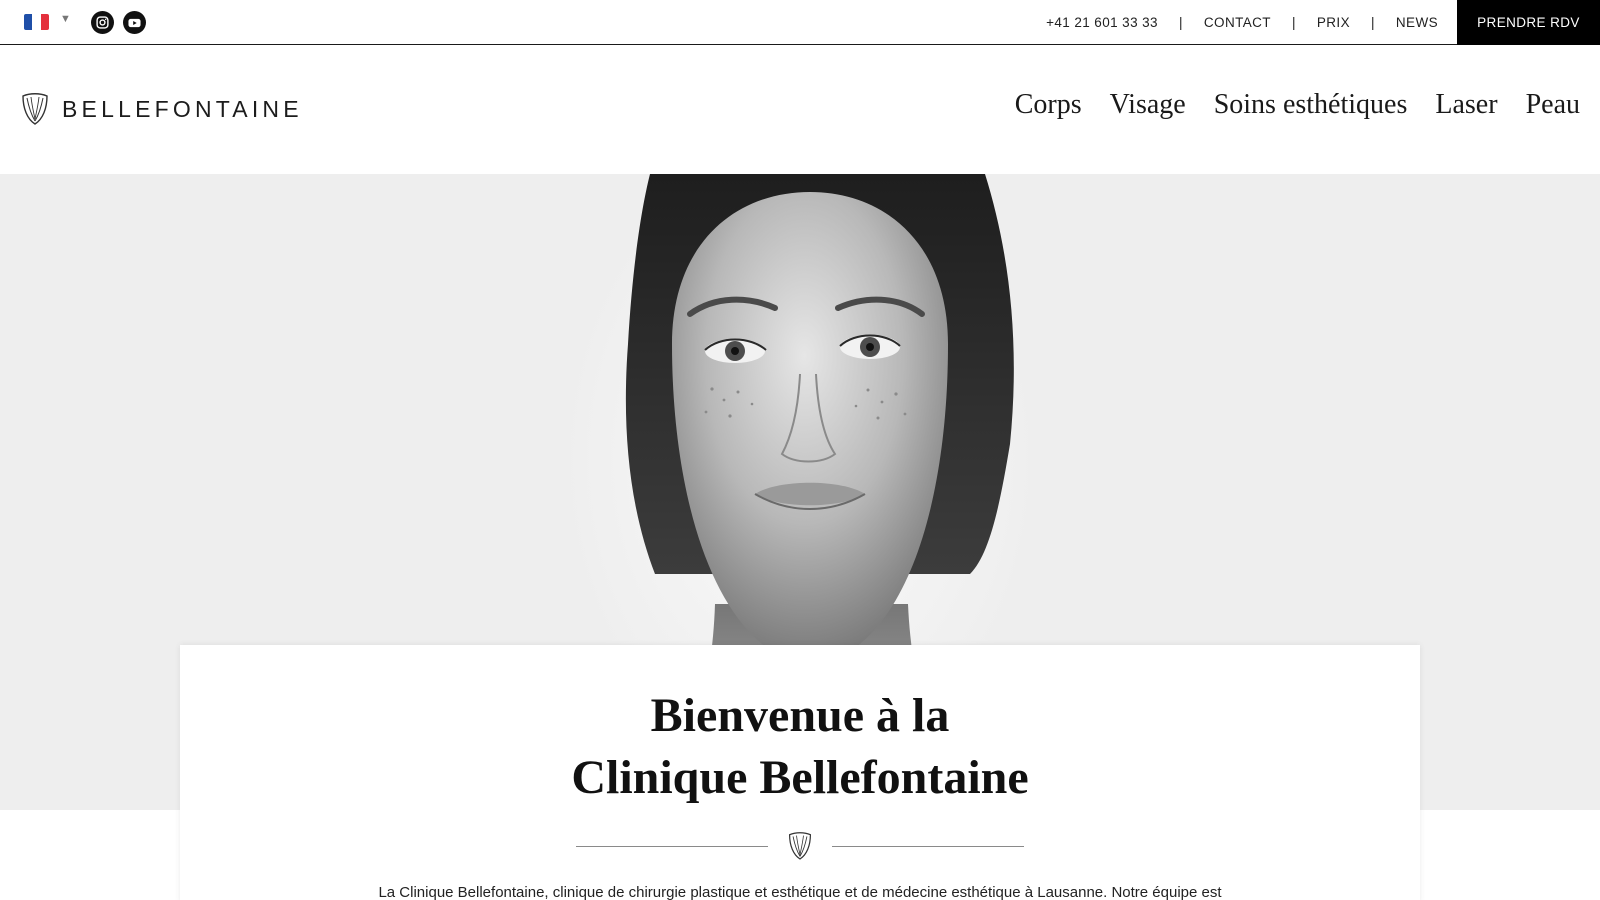  I want to click on logo-text: BELLEFONTAINE, so click(182, 108).